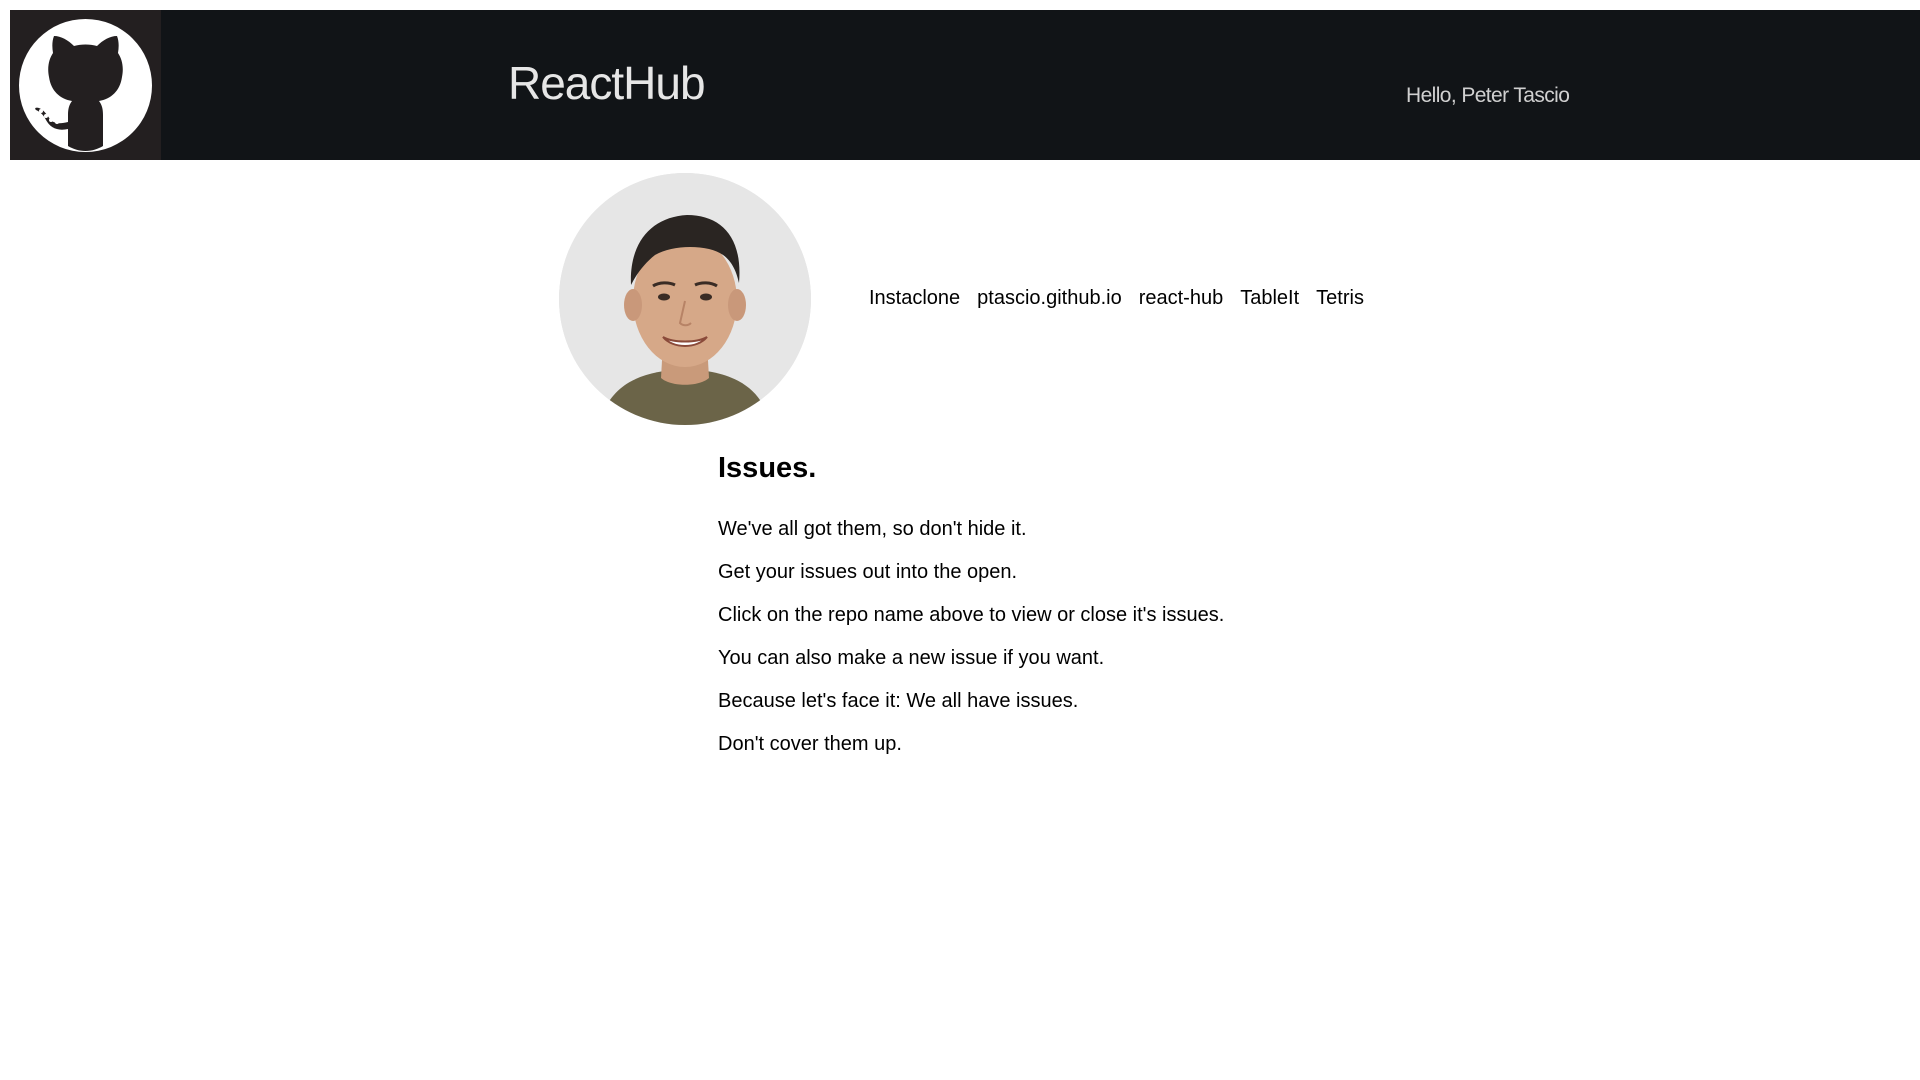 Image resolution: width=1920 pixels, height=1080 pixels. What do you see at coordinates (914, 298) in the screenshot?
I see `repo-link-instaclone: Instaclone` at bounding box center [914, 298].